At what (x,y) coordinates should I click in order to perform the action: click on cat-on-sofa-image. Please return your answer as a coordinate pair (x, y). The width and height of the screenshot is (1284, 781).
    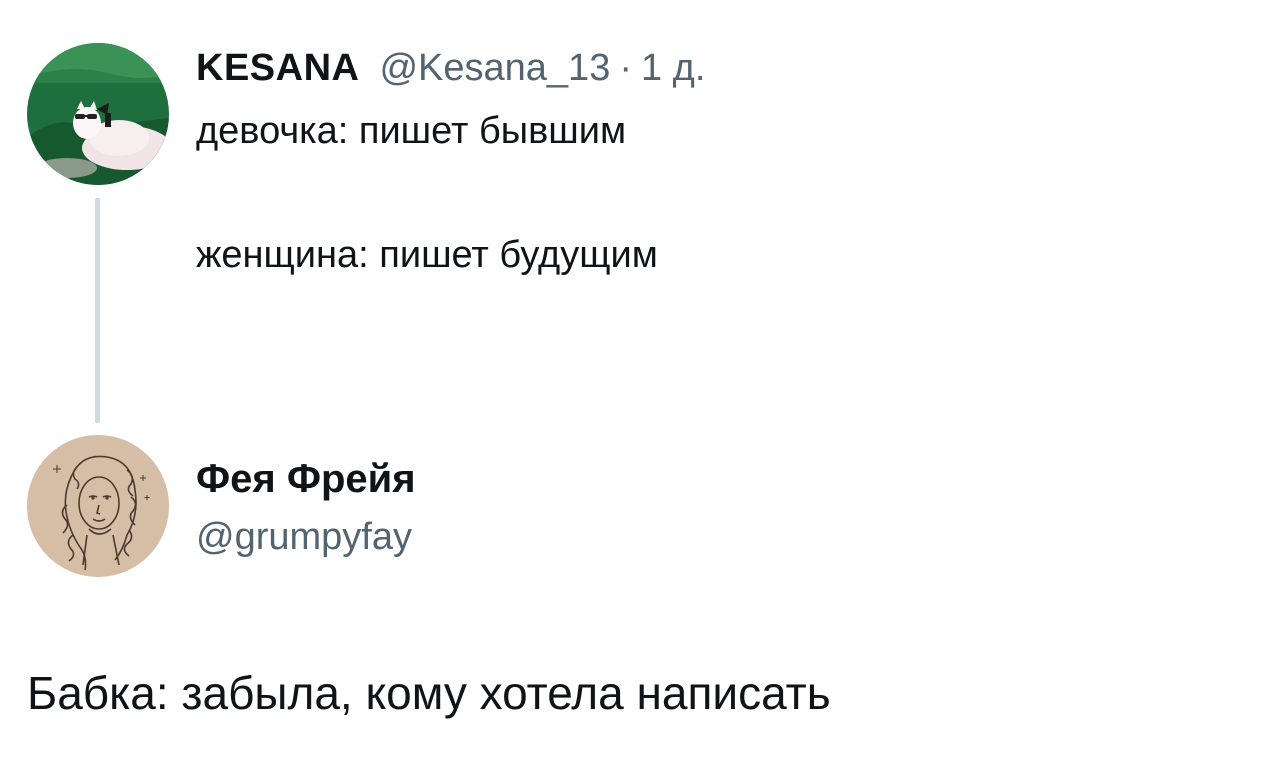
    Looking at the image, I should click on (98, 114).